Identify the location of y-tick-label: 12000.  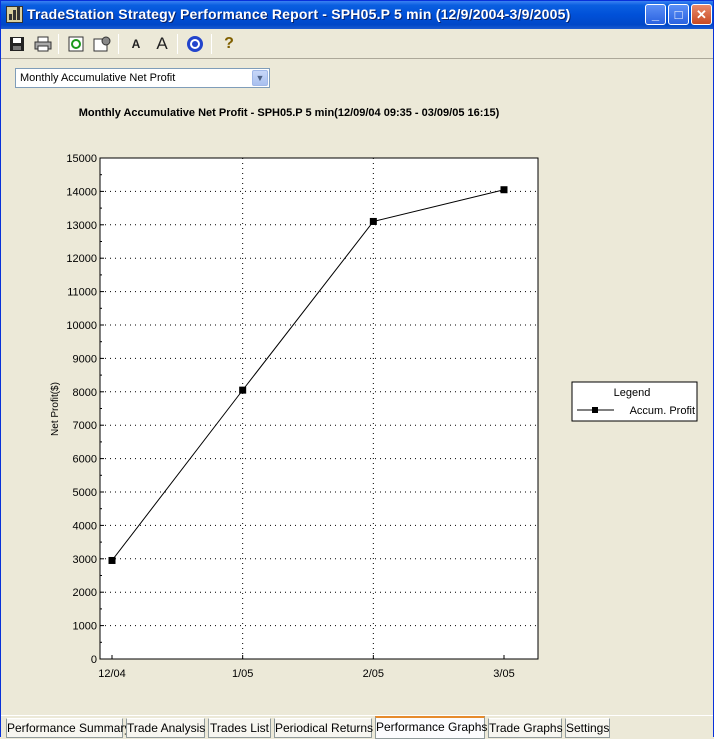
(81, 259).